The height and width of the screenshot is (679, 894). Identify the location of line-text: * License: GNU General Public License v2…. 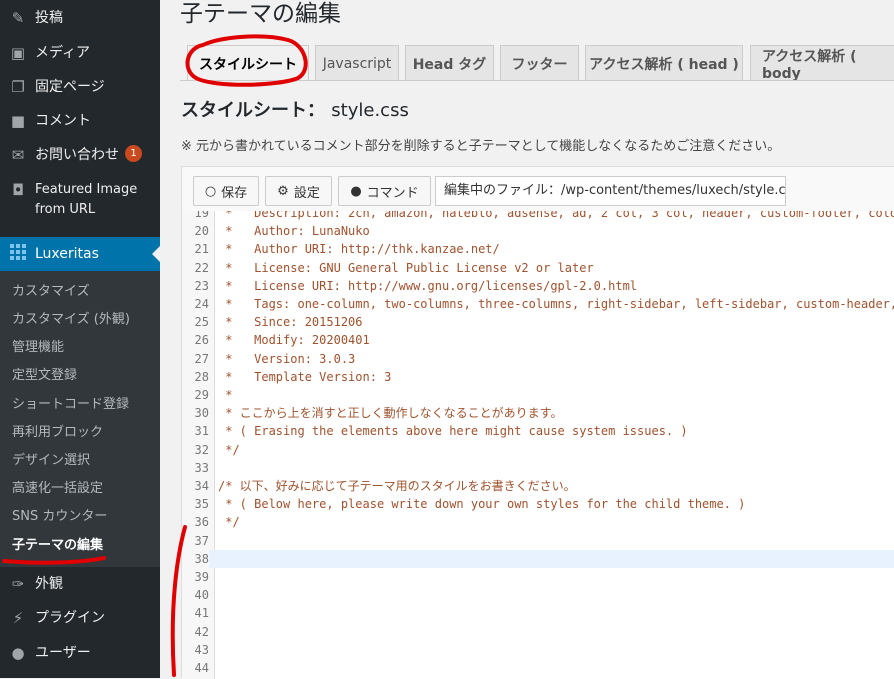
(406, 267).